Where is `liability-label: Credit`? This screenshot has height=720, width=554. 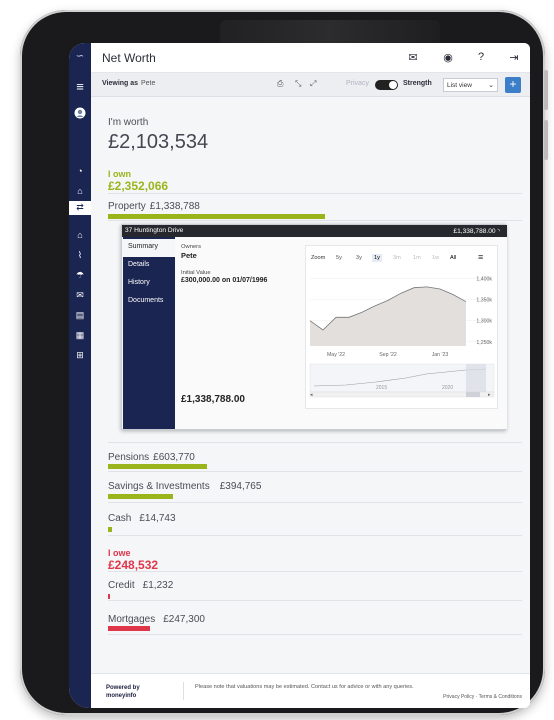
liability-label: Credit is located at coordinates (121, 585).